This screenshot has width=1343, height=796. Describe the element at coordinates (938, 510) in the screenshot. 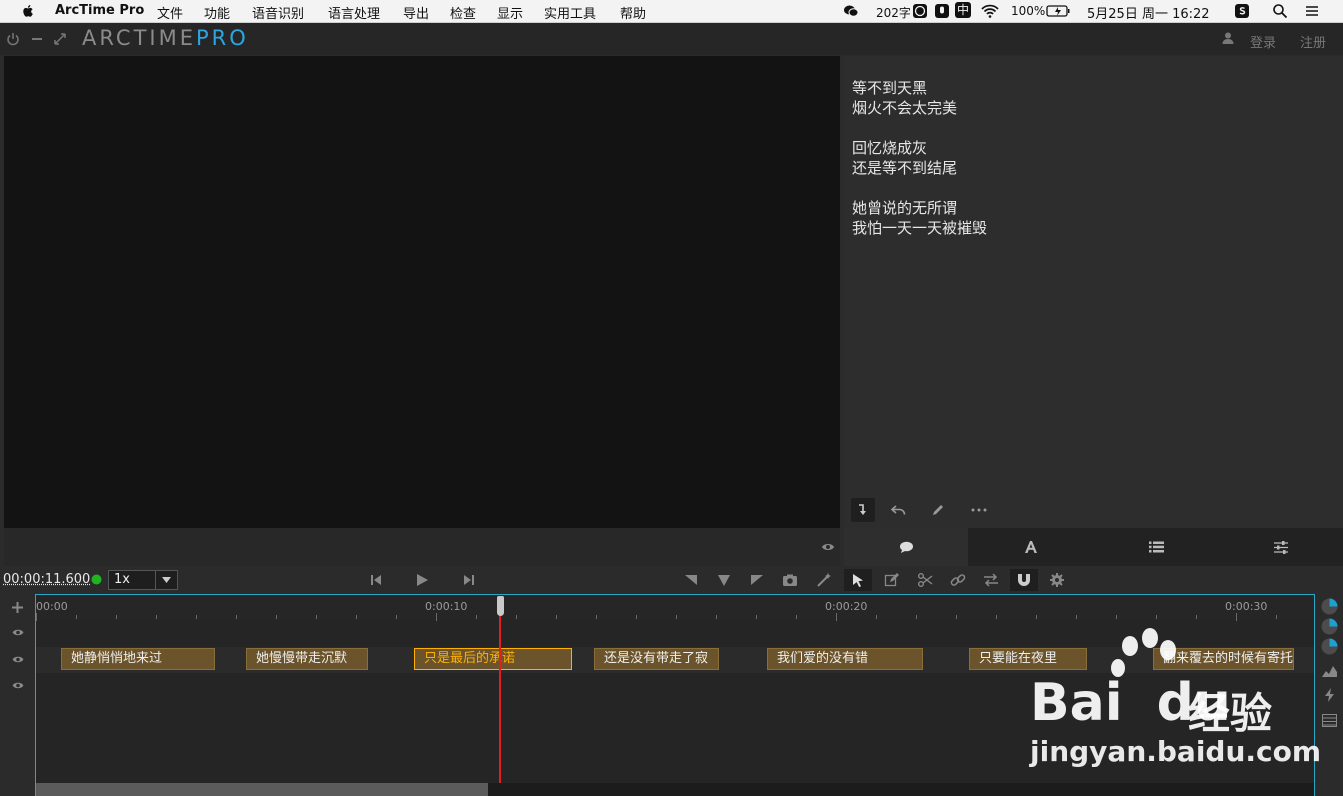

I see `pencil-icon` at that location.